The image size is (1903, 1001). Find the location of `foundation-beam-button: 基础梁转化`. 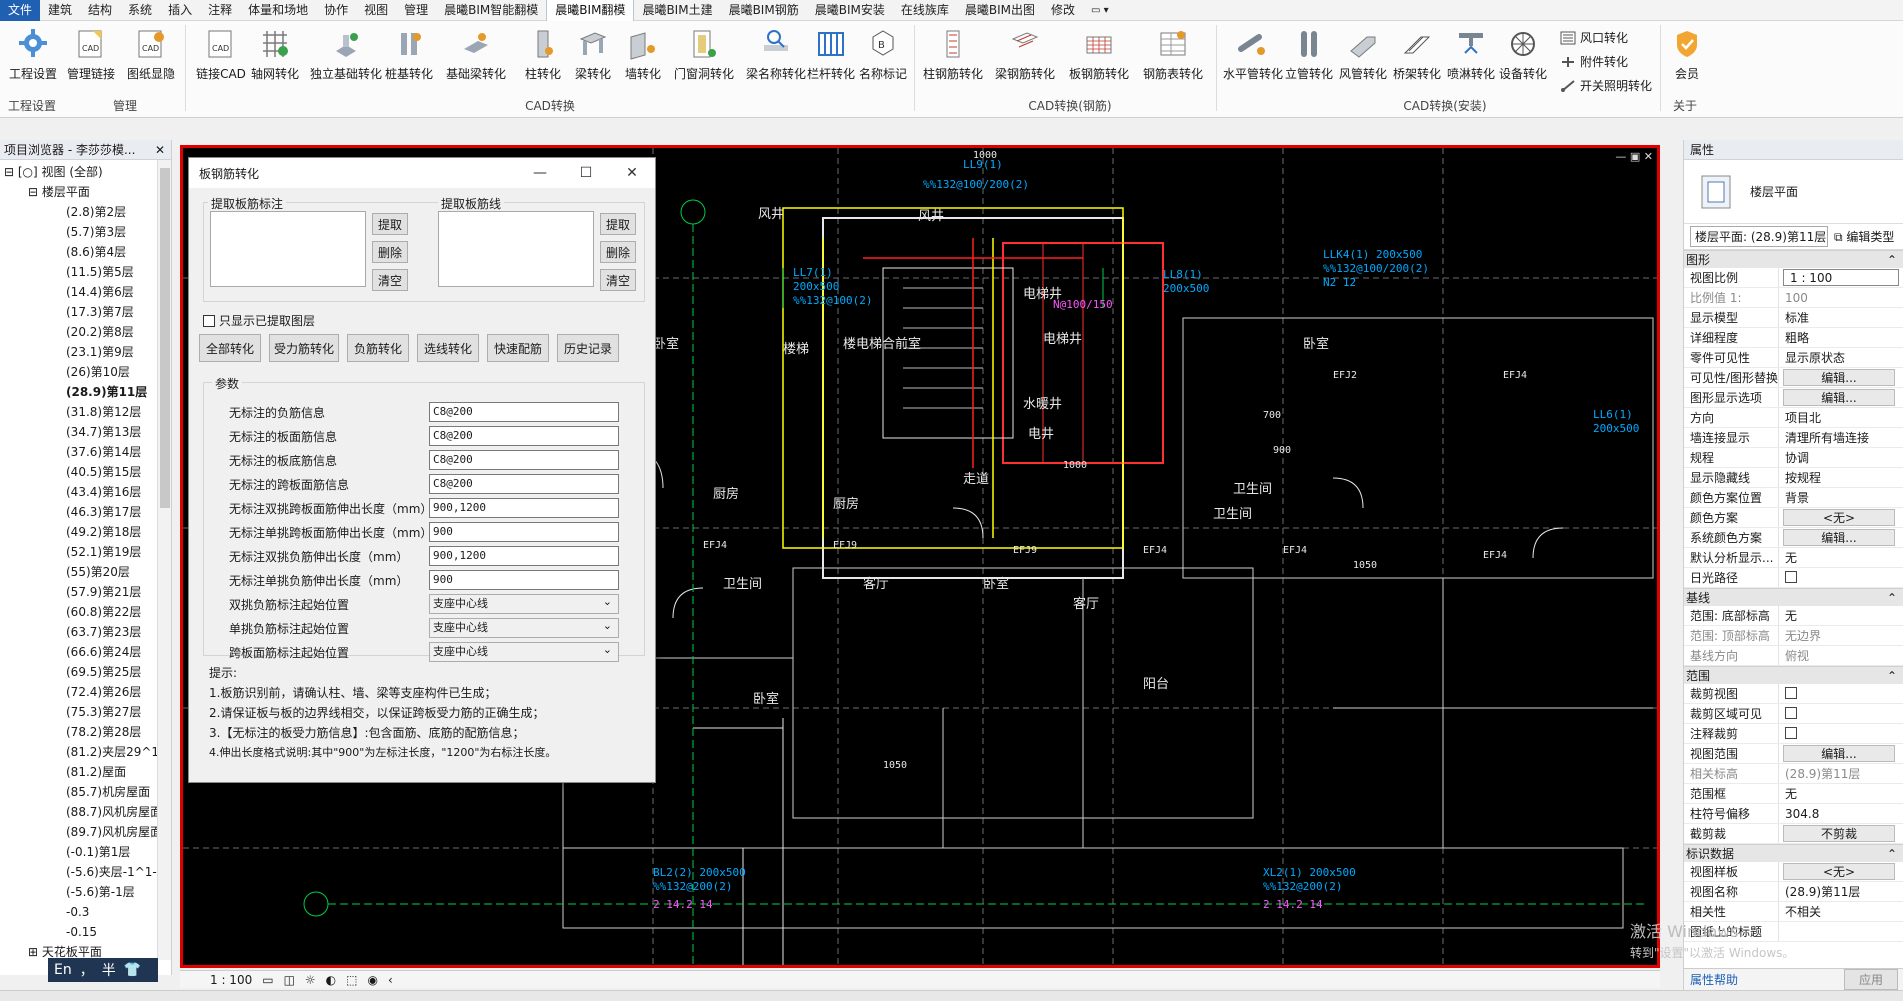

foundation-beam-button: 基础梁转化 is located at coordinates (476, 54).